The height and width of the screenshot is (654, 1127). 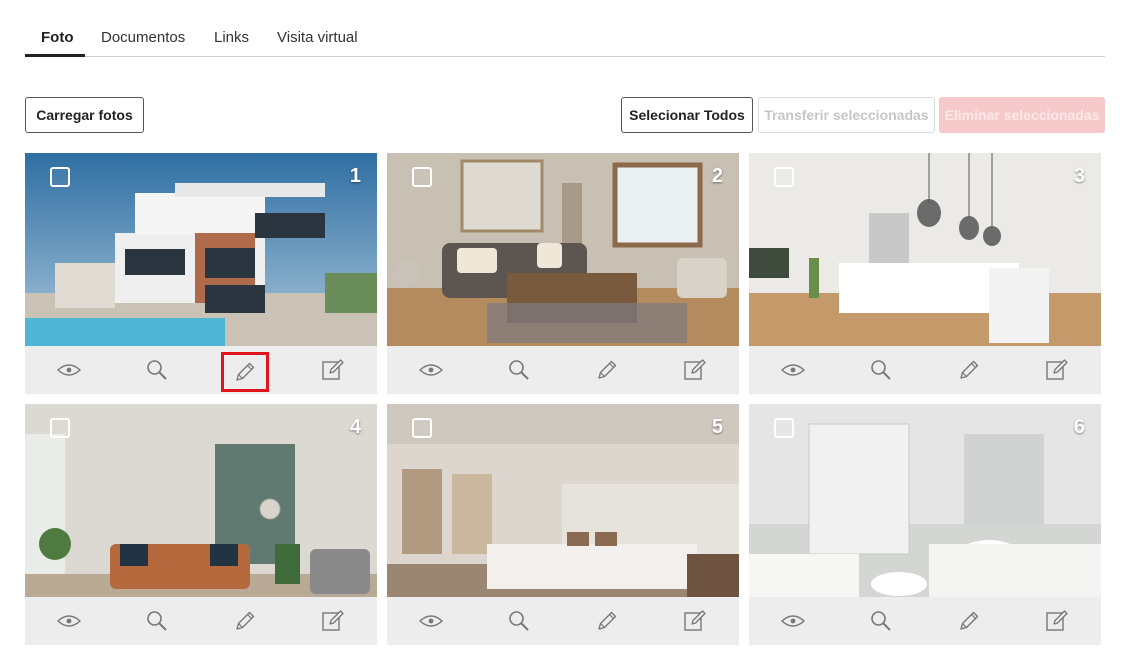 I want to click on photo-card: 3, so click(x=925, y=273).